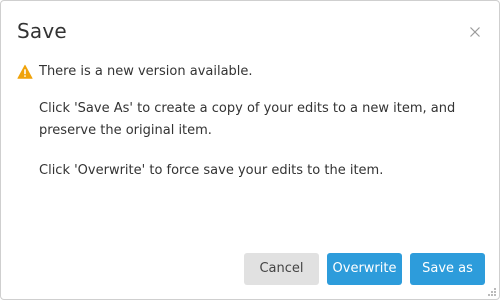 Image resolution: width=500 pixels, height=300 pixels. I want to click on close-icon, so click(475, 32).